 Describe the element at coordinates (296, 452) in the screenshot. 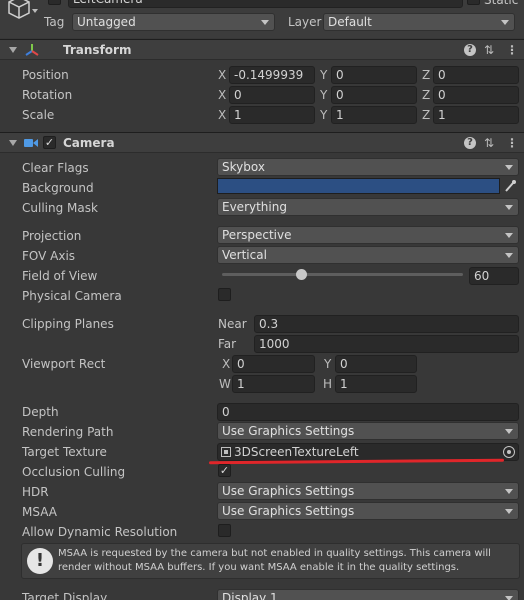

I see `target-texture-value: 3DScreenTextureLeft` at that location.